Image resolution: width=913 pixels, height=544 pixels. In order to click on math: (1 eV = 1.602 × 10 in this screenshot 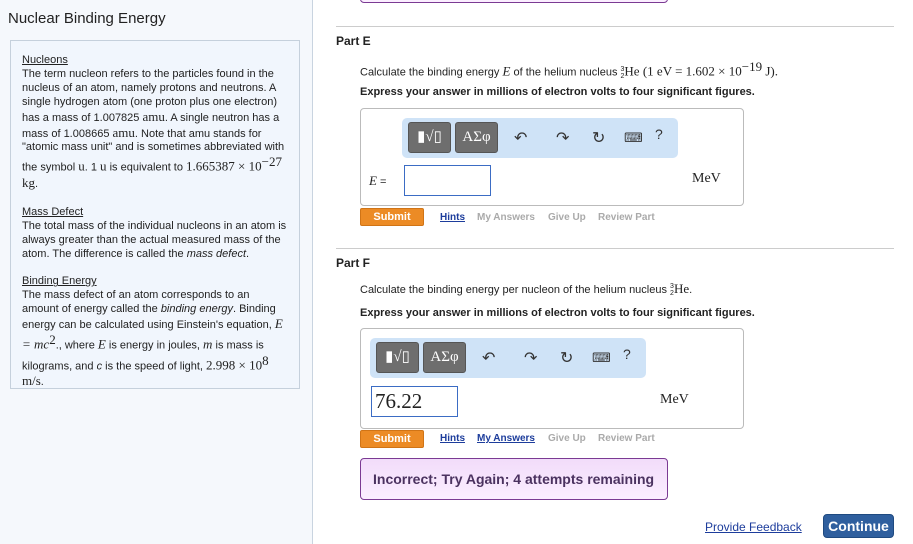, I will do `click(690, 71)`.